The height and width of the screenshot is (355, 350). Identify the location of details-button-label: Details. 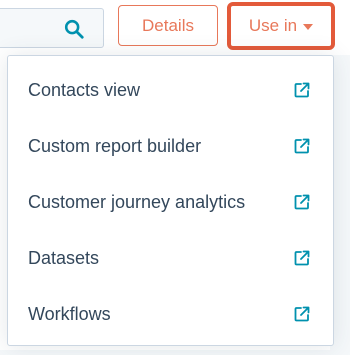
(168, 25).